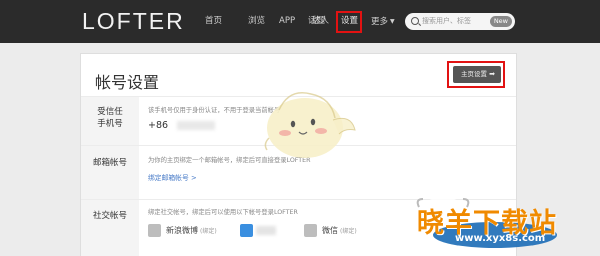 This screenshot has width=600, height=256. What do you see at coordinates (109, 216) in the screenshot?
I see `social-section-label: 社交帐号` at bounding box center [109, 216].